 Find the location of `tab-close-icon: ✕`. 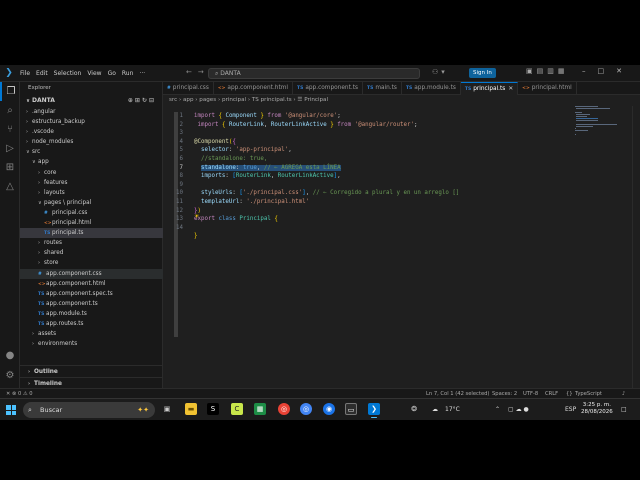

tab-close-icon: ✕ is located at coordinates (510, 89).